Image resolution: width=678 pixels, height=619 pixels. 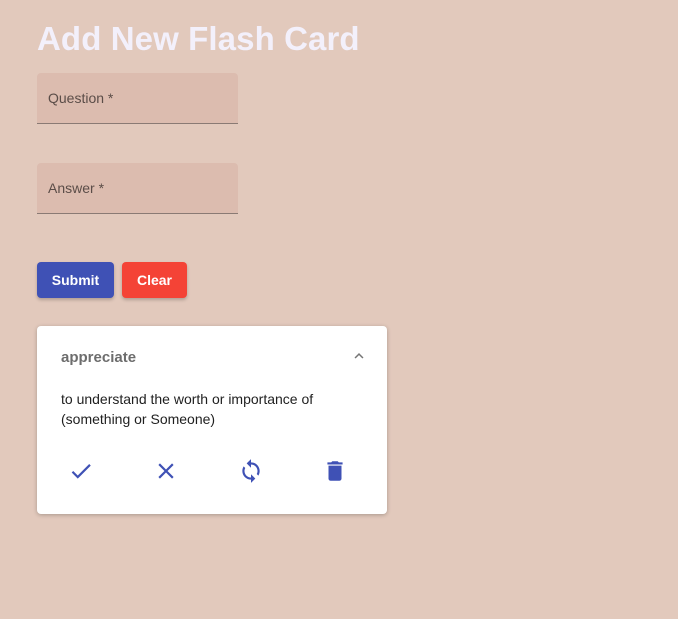 What do you see at coordinates (166, 471) in the screenshot?
I see `close-icon` at bounding box center [166, 471].